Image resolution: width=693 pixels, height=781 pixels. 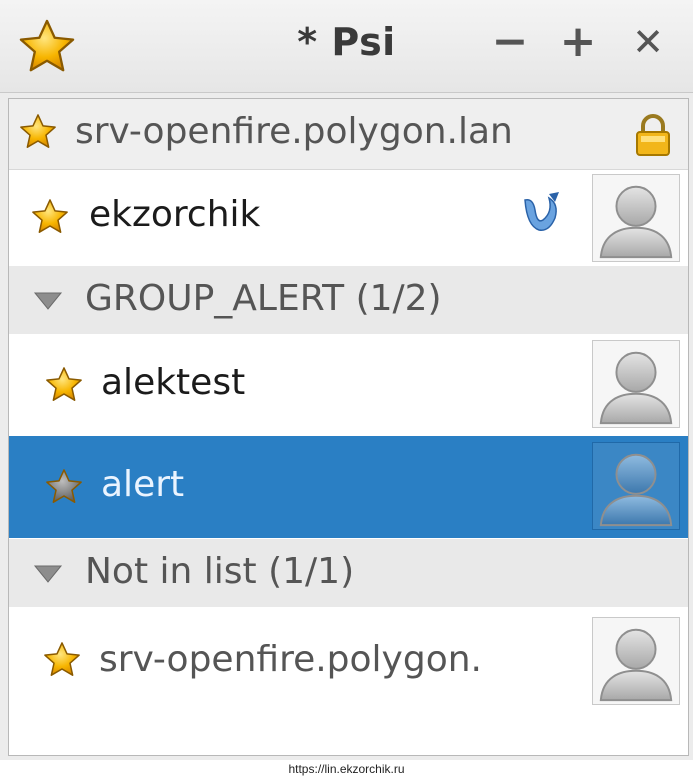 What do you see at coordinates (510, 42) in the screenshot?
I see `minimize-button: −` at bounding box center [510, 42].